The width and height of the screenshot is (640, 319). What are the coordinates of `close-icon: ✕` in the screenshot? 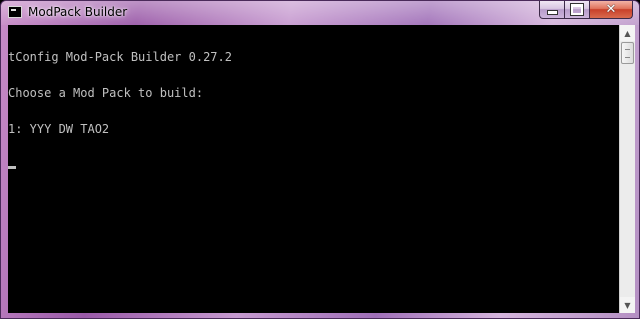 It's located at (611, 9).